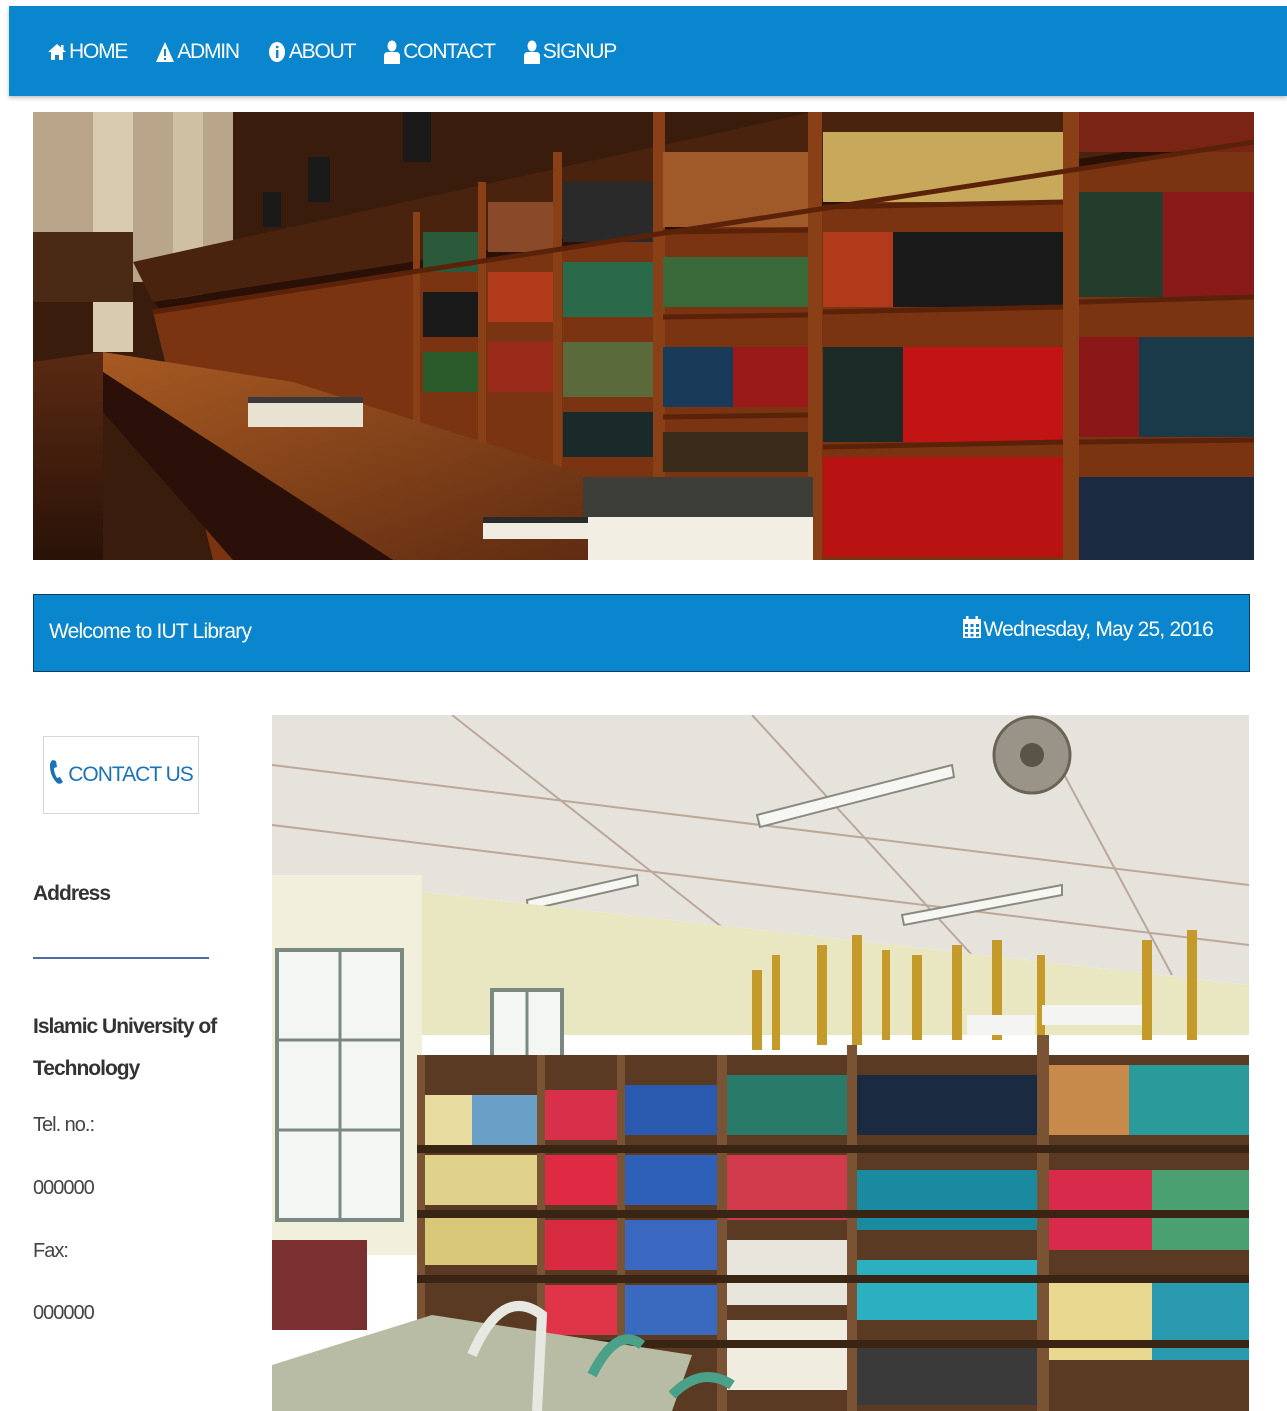 Image resolution: width=1287 pixels, height=1411 pixels. What do you see at coordinates (121, 958) in the screenshot?
I see `address-divider` at bounding box center [121, 958].